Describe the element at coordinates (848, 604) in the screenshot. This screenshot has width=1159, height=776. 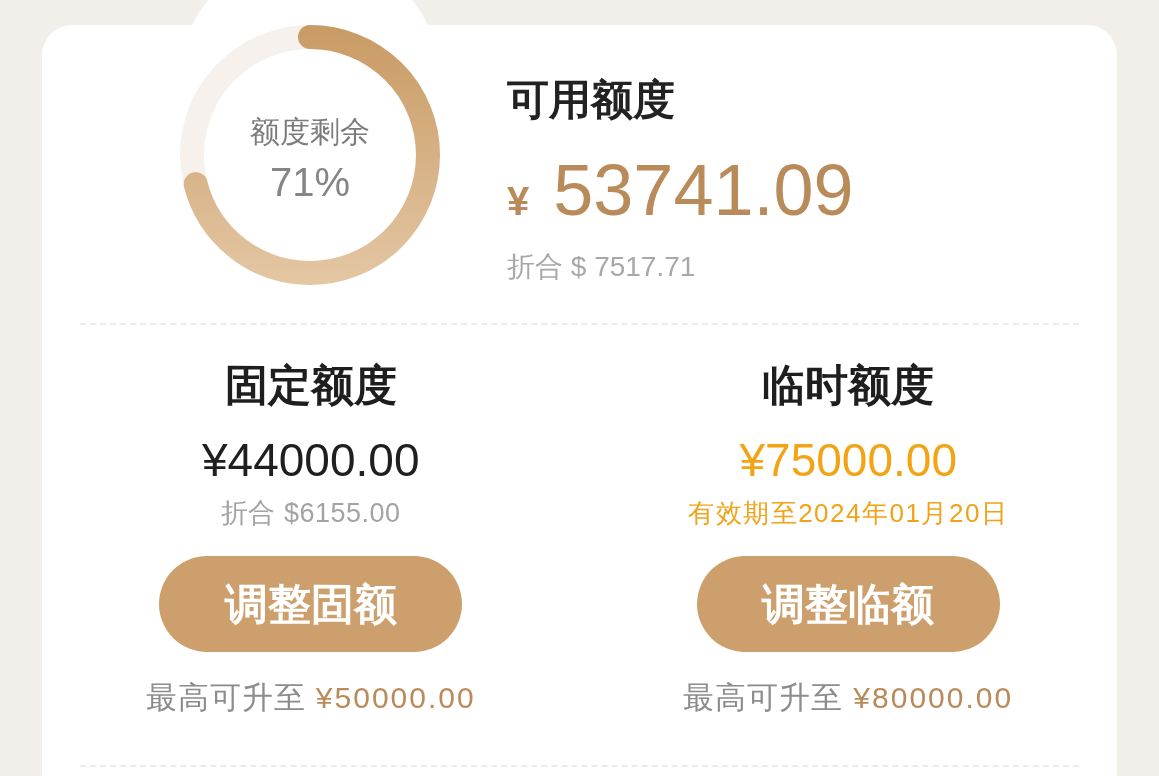
I see `adjust-button: 调整临额` at that location.